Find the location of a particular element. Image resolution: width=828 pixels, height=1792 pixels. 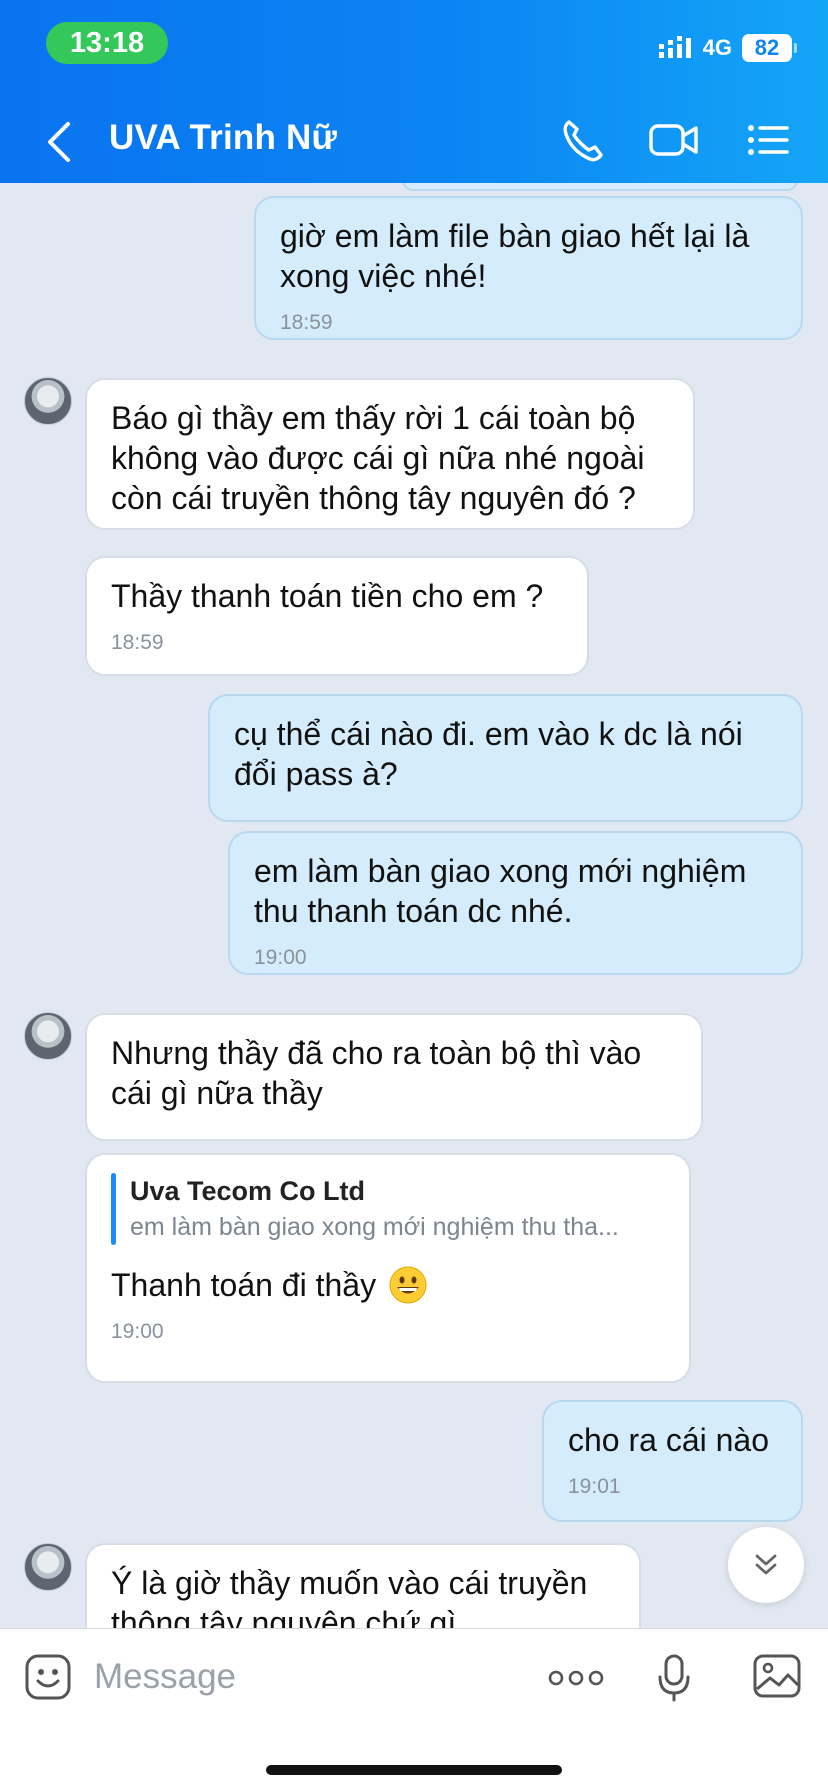

message-time: 19:01 is located at coordinates (594, 1486).